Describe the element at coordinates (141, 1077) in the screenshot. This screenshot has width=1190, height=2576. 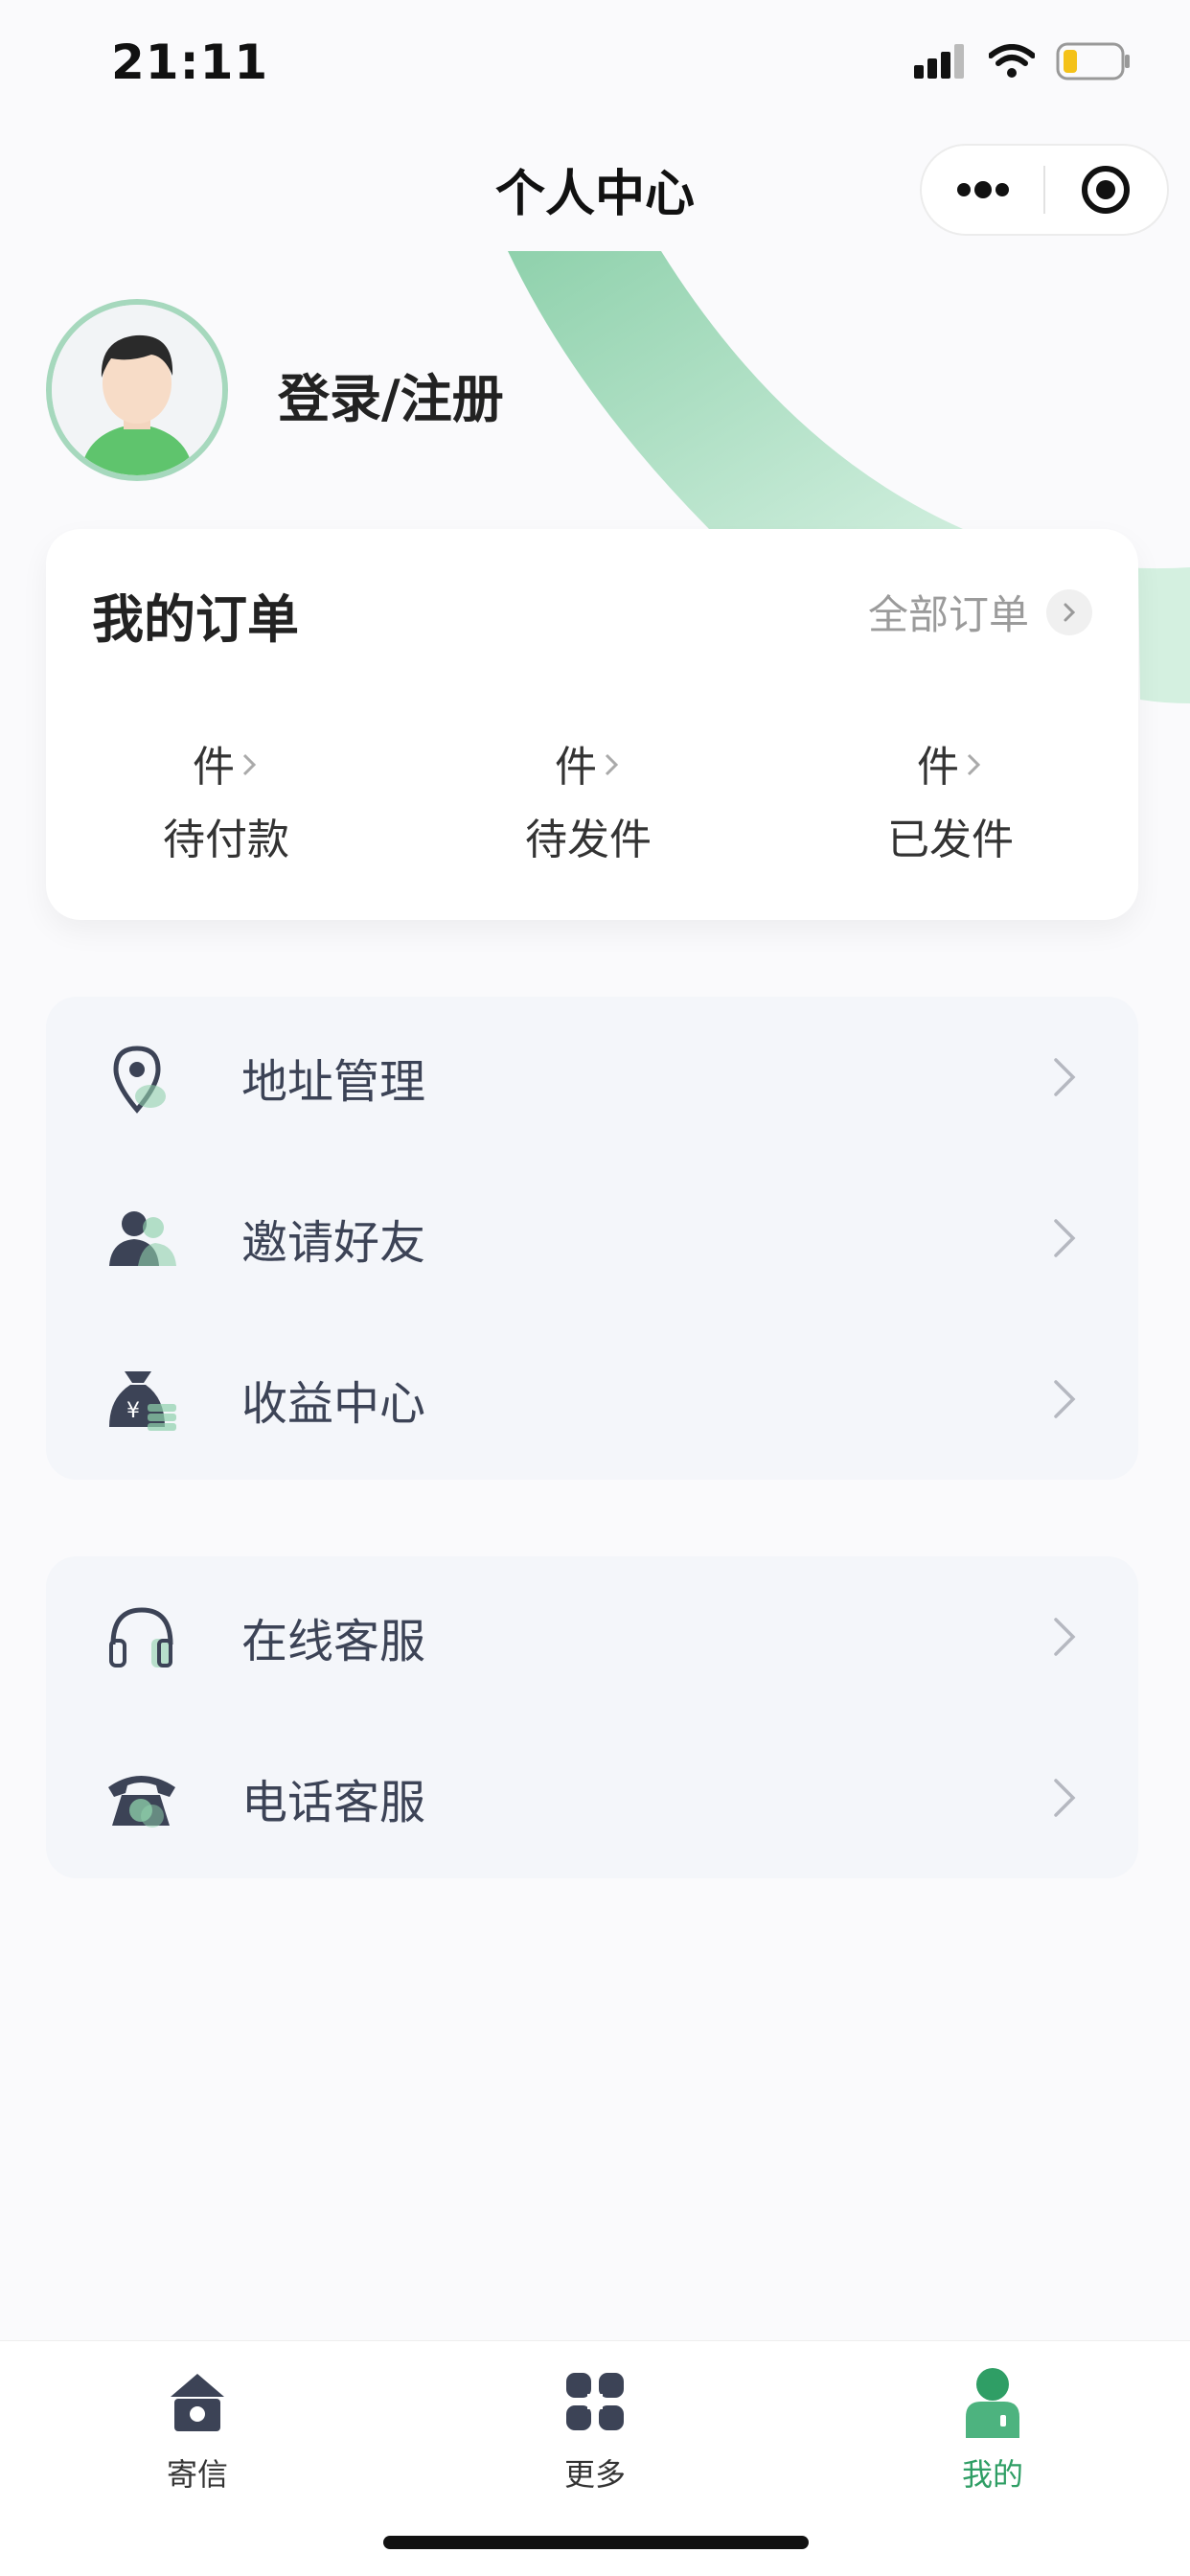
I see `location-pin-icon` at that location.